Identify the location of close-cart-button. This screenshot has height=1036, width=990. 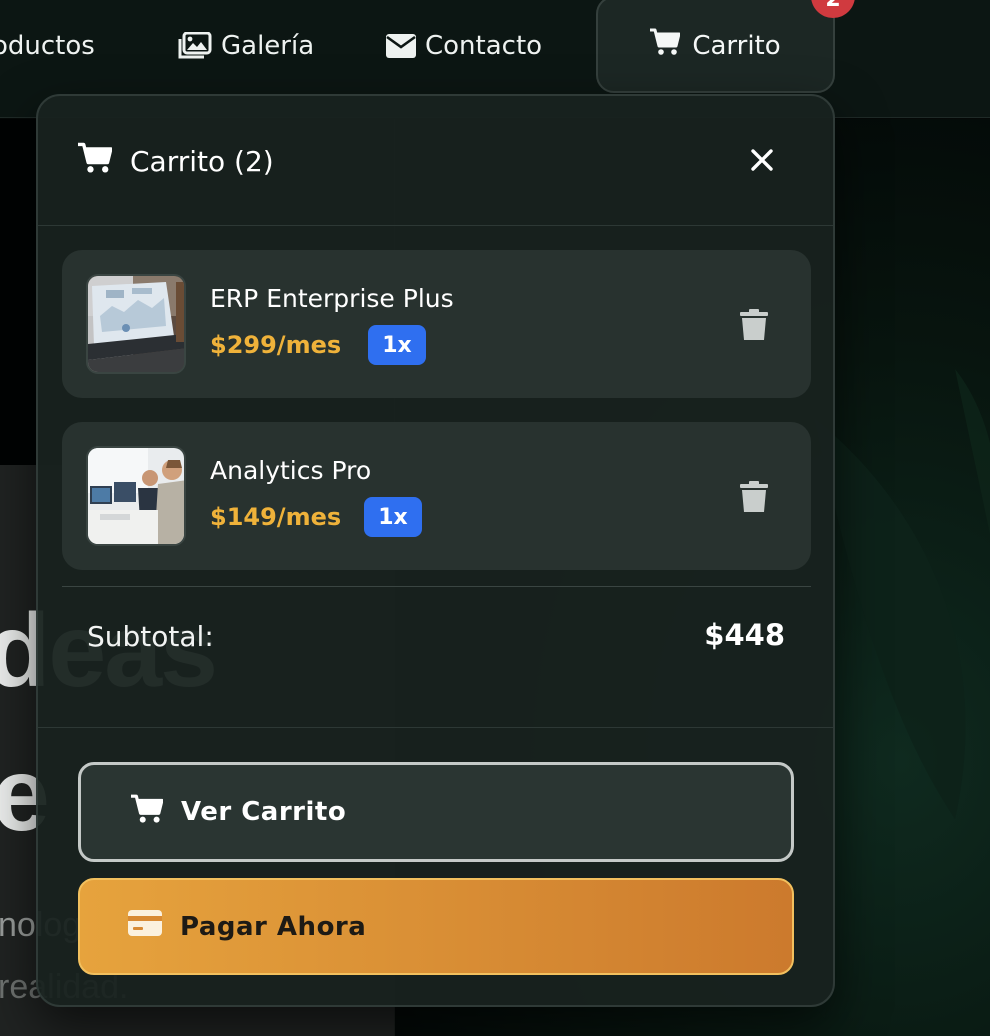
(762, 160).